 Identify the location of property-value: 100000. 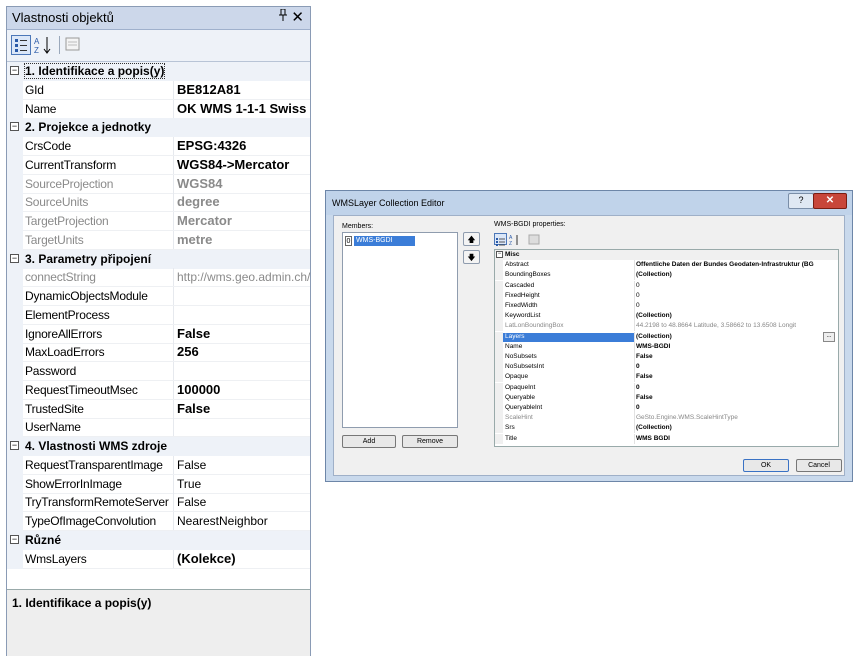
(198, 389).